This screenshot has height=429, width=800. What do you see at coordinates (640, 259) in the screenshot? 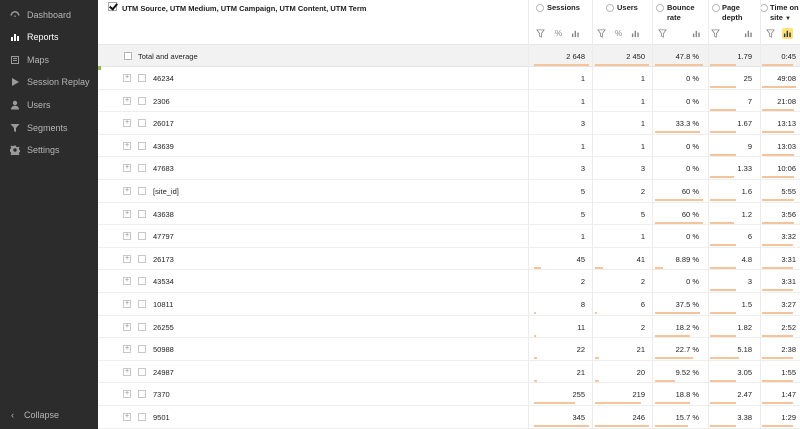
I see `cell-users: 41` at bounding box center [640, 259].